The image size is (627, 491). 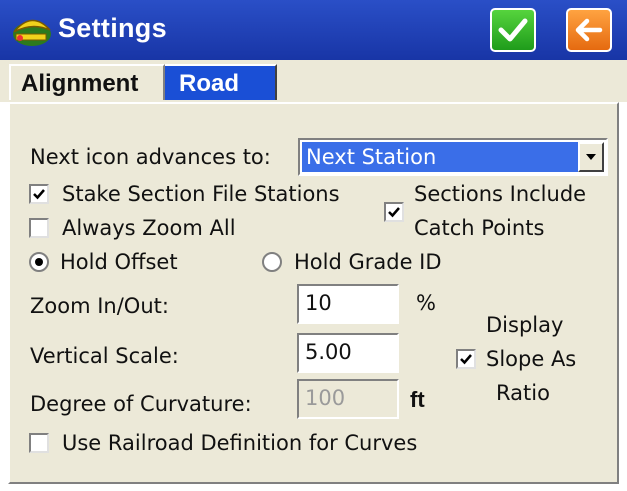 What do you see at coordinates (426, 303) in the screenshot?
I see `zoom-unit: %` at bounding box center [426, 303].